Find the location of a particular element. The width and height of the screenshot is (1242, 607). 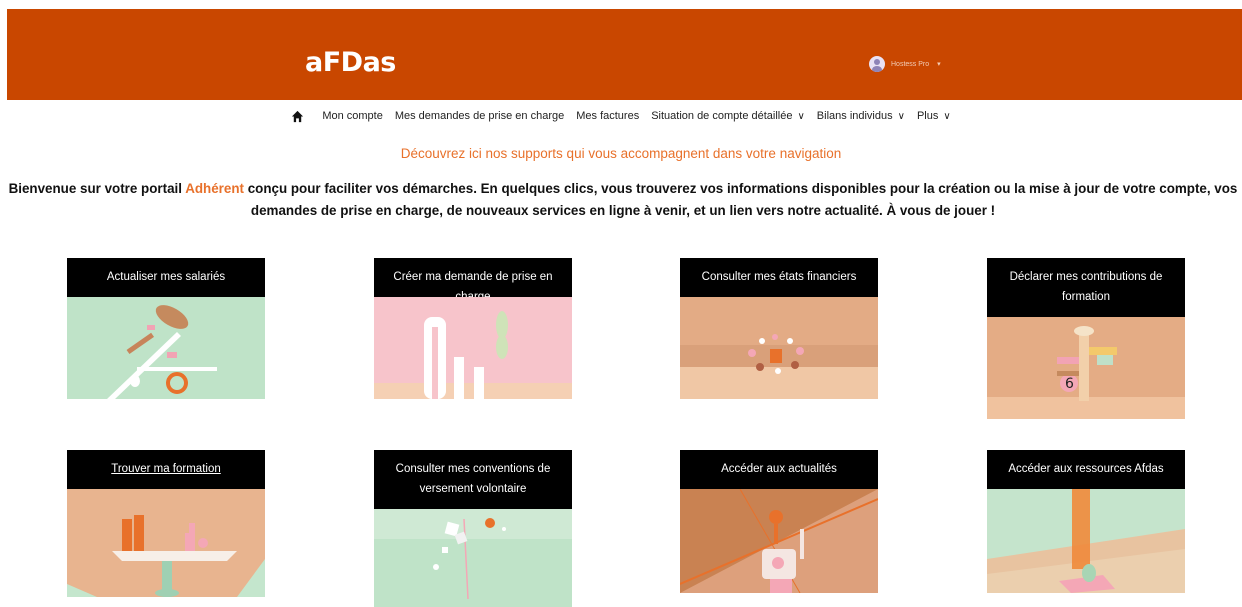

nav-label: Plus is located at coordinates (927, 116).